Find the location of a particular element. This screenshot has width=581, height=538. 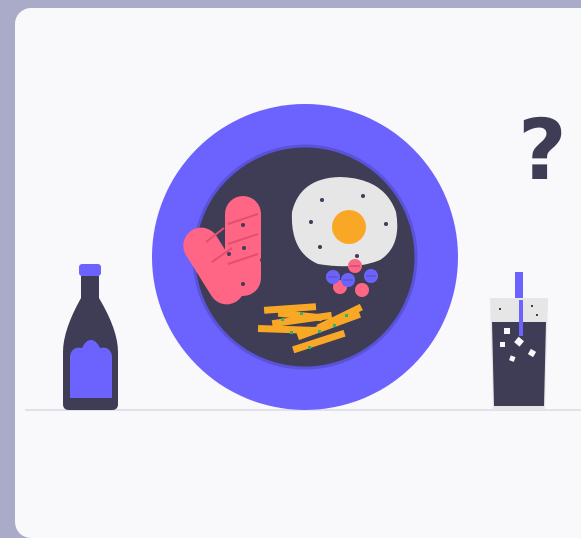

sauce-bottle-icon is located at coordinates (90, 337).